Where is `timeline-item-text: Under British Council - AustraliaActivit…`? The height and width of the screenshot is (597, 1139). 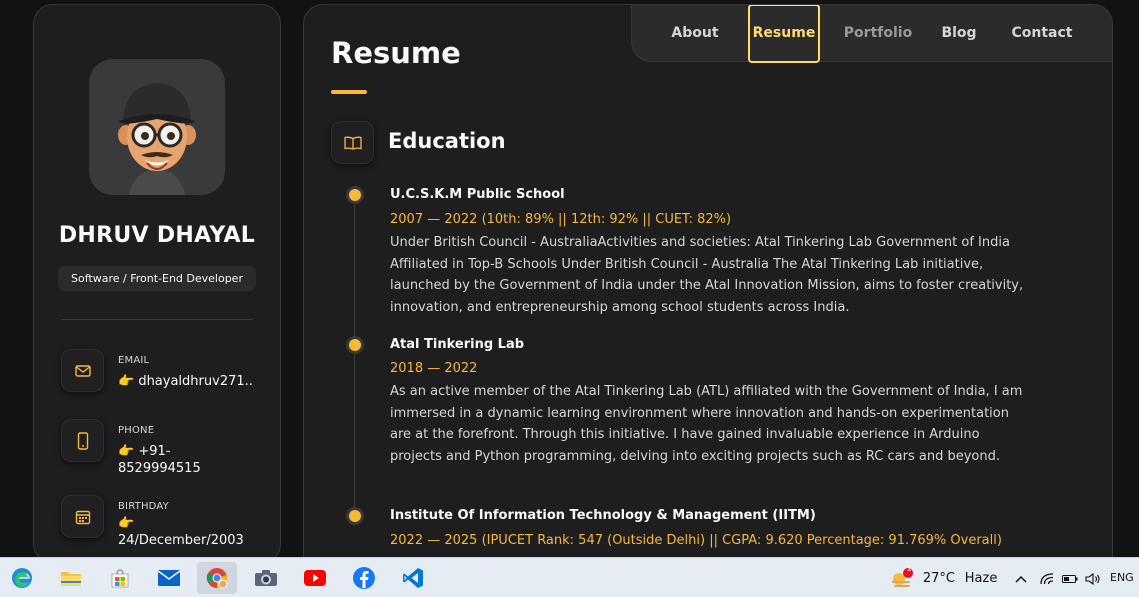 timeline-item-text: Under British Council - AustraliaActivit… is located at coordinates (707, 275).